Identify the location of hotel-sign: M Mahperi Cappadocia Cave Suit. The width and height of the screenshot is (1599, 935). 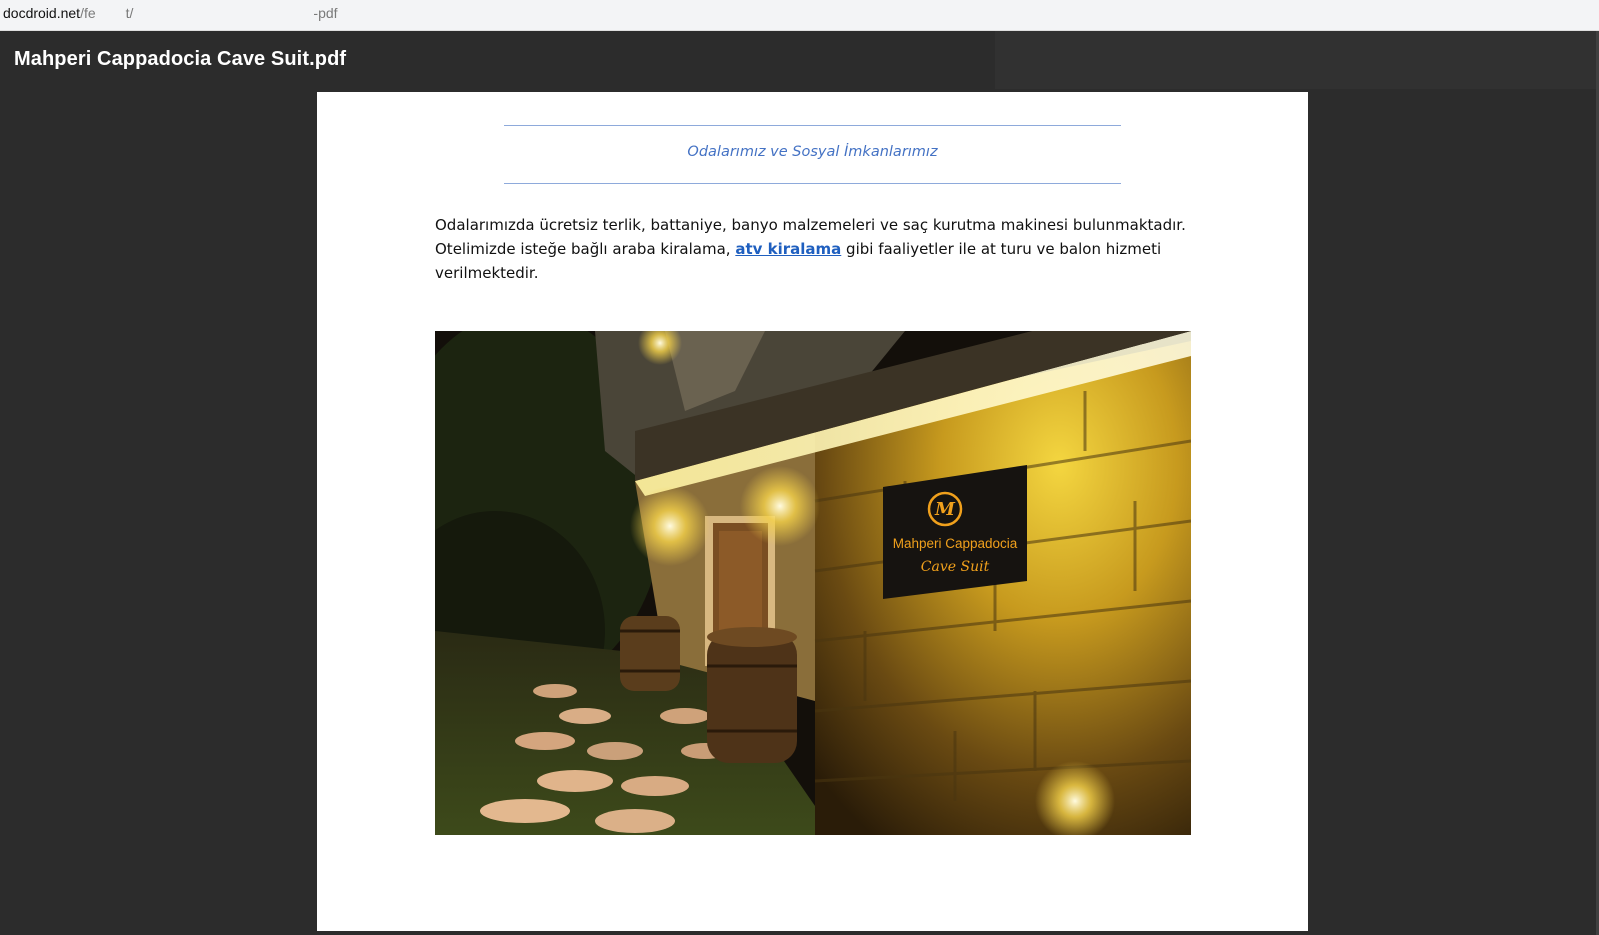
(955, 532).